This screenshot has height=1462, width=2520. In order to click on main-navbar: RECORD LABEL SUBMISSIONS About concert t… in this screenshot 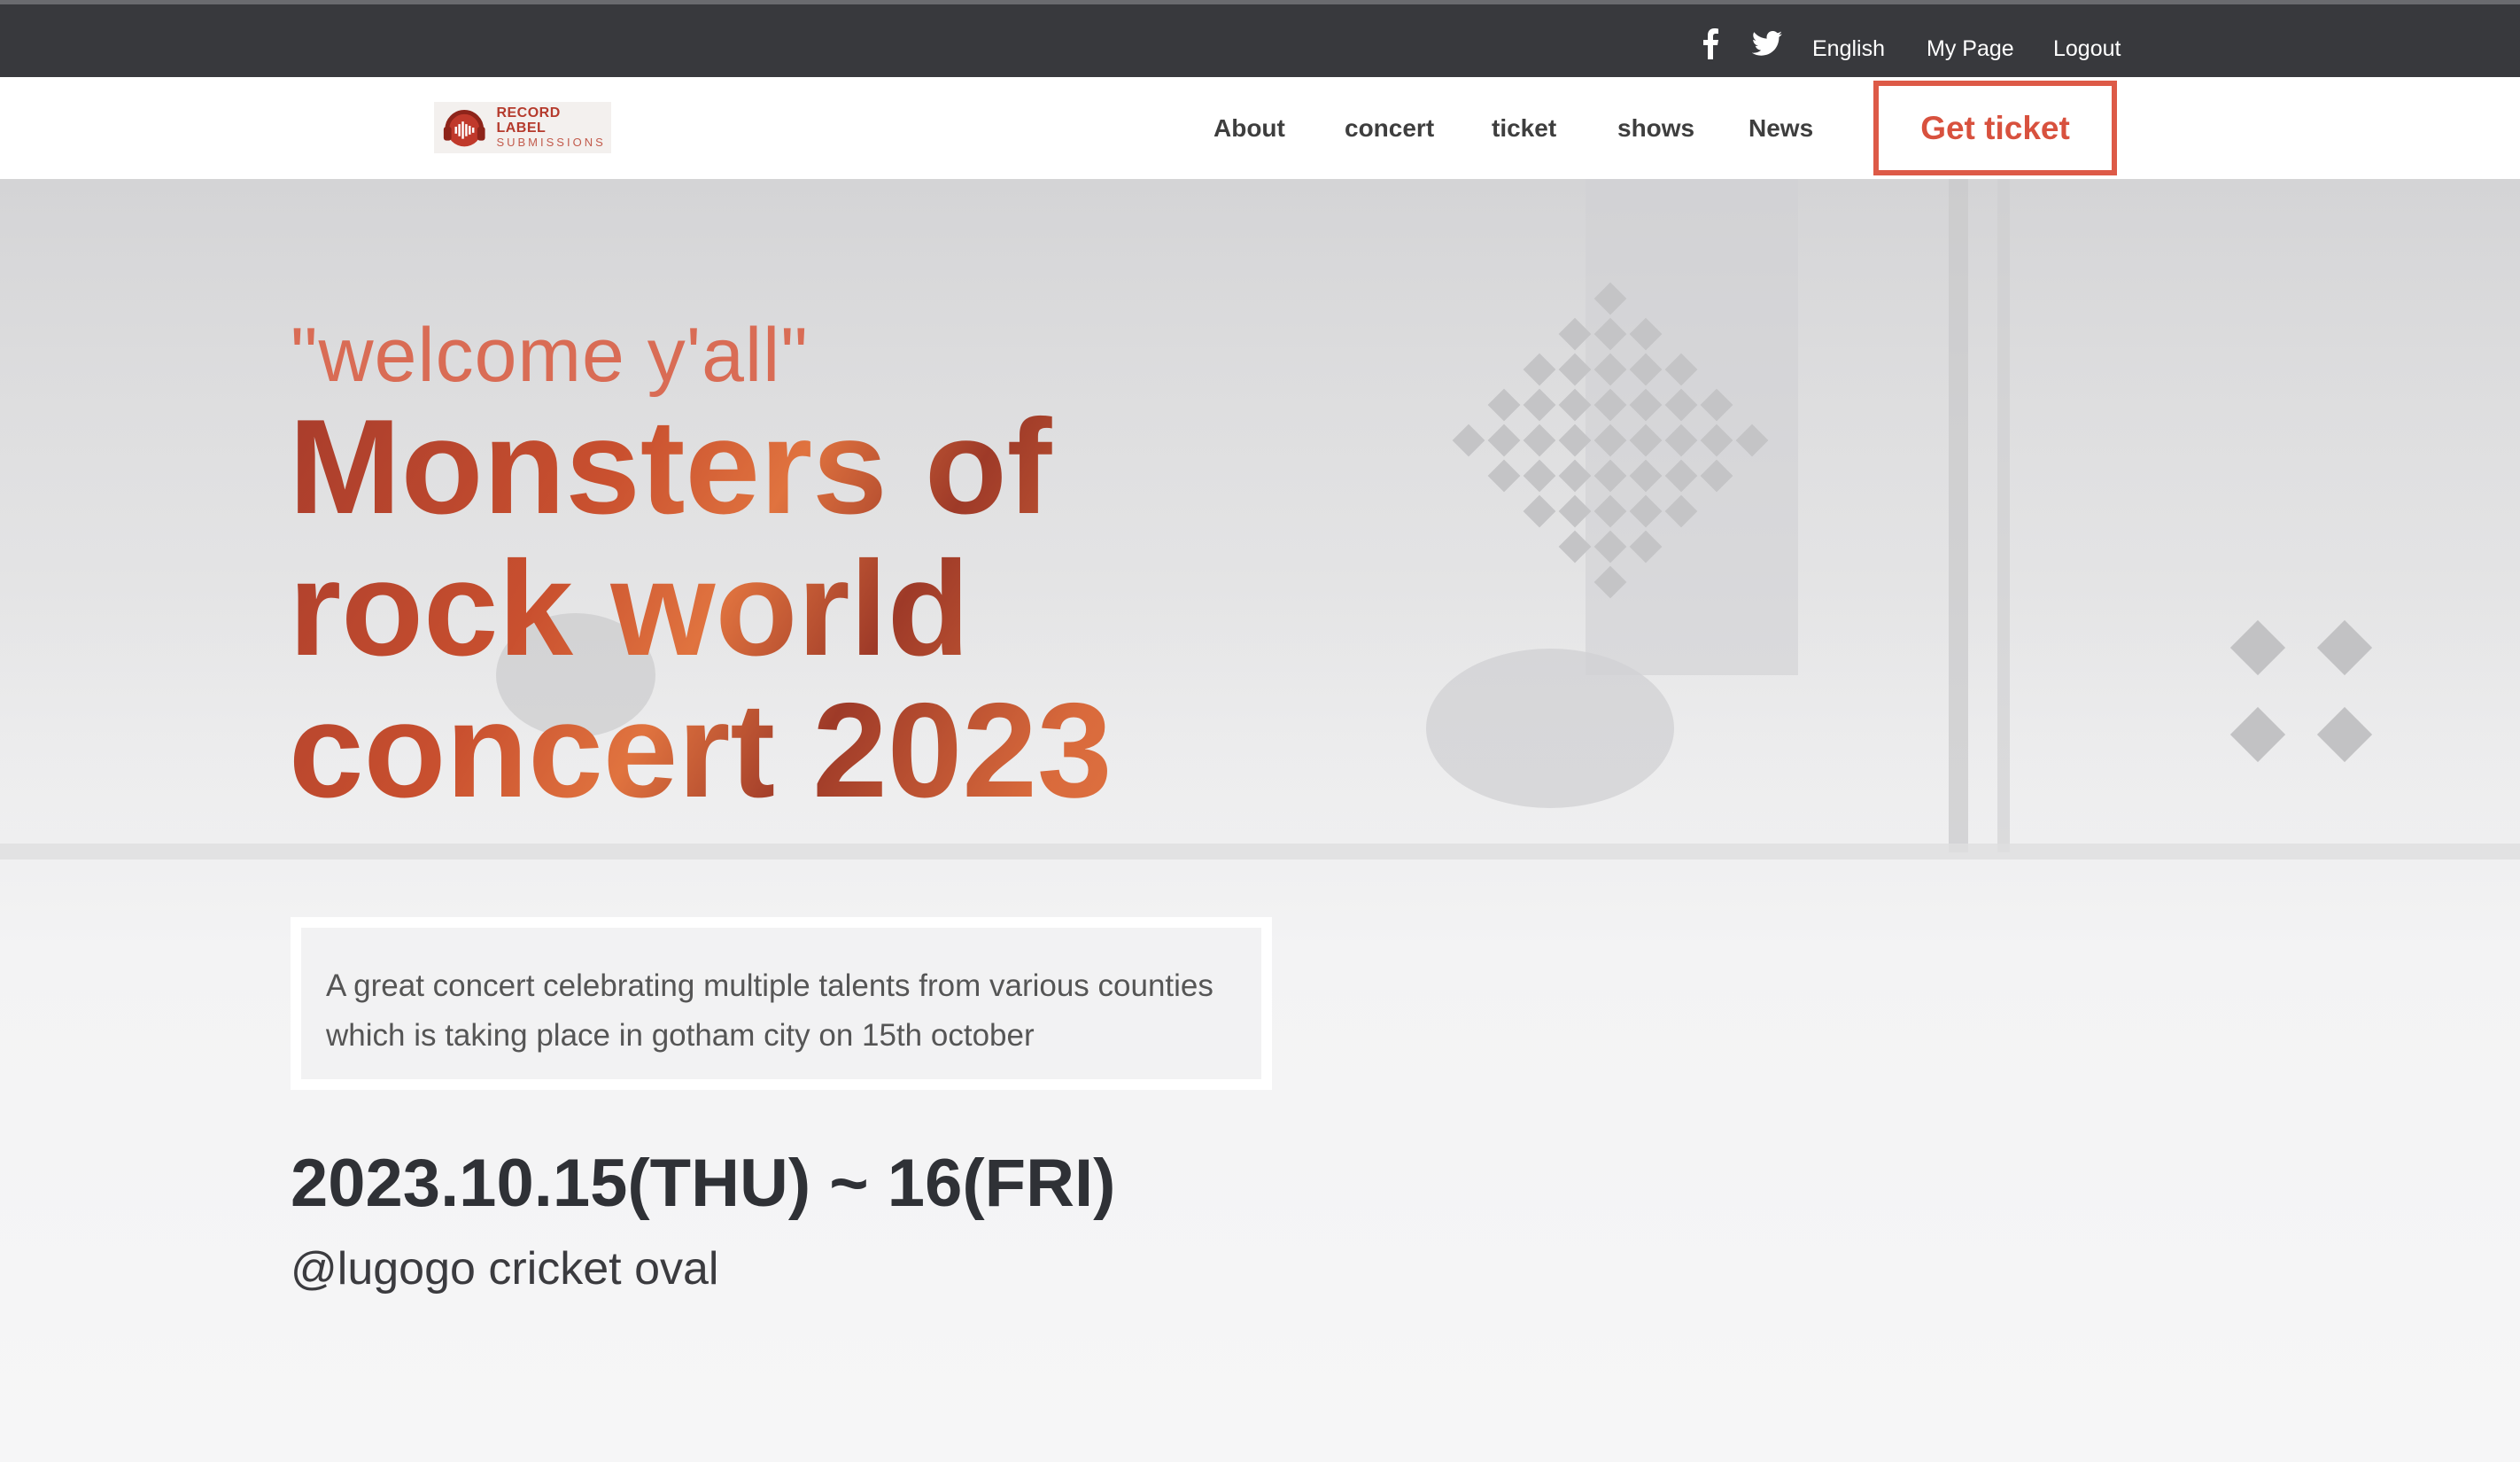, I will do `click(1260, 128)`.